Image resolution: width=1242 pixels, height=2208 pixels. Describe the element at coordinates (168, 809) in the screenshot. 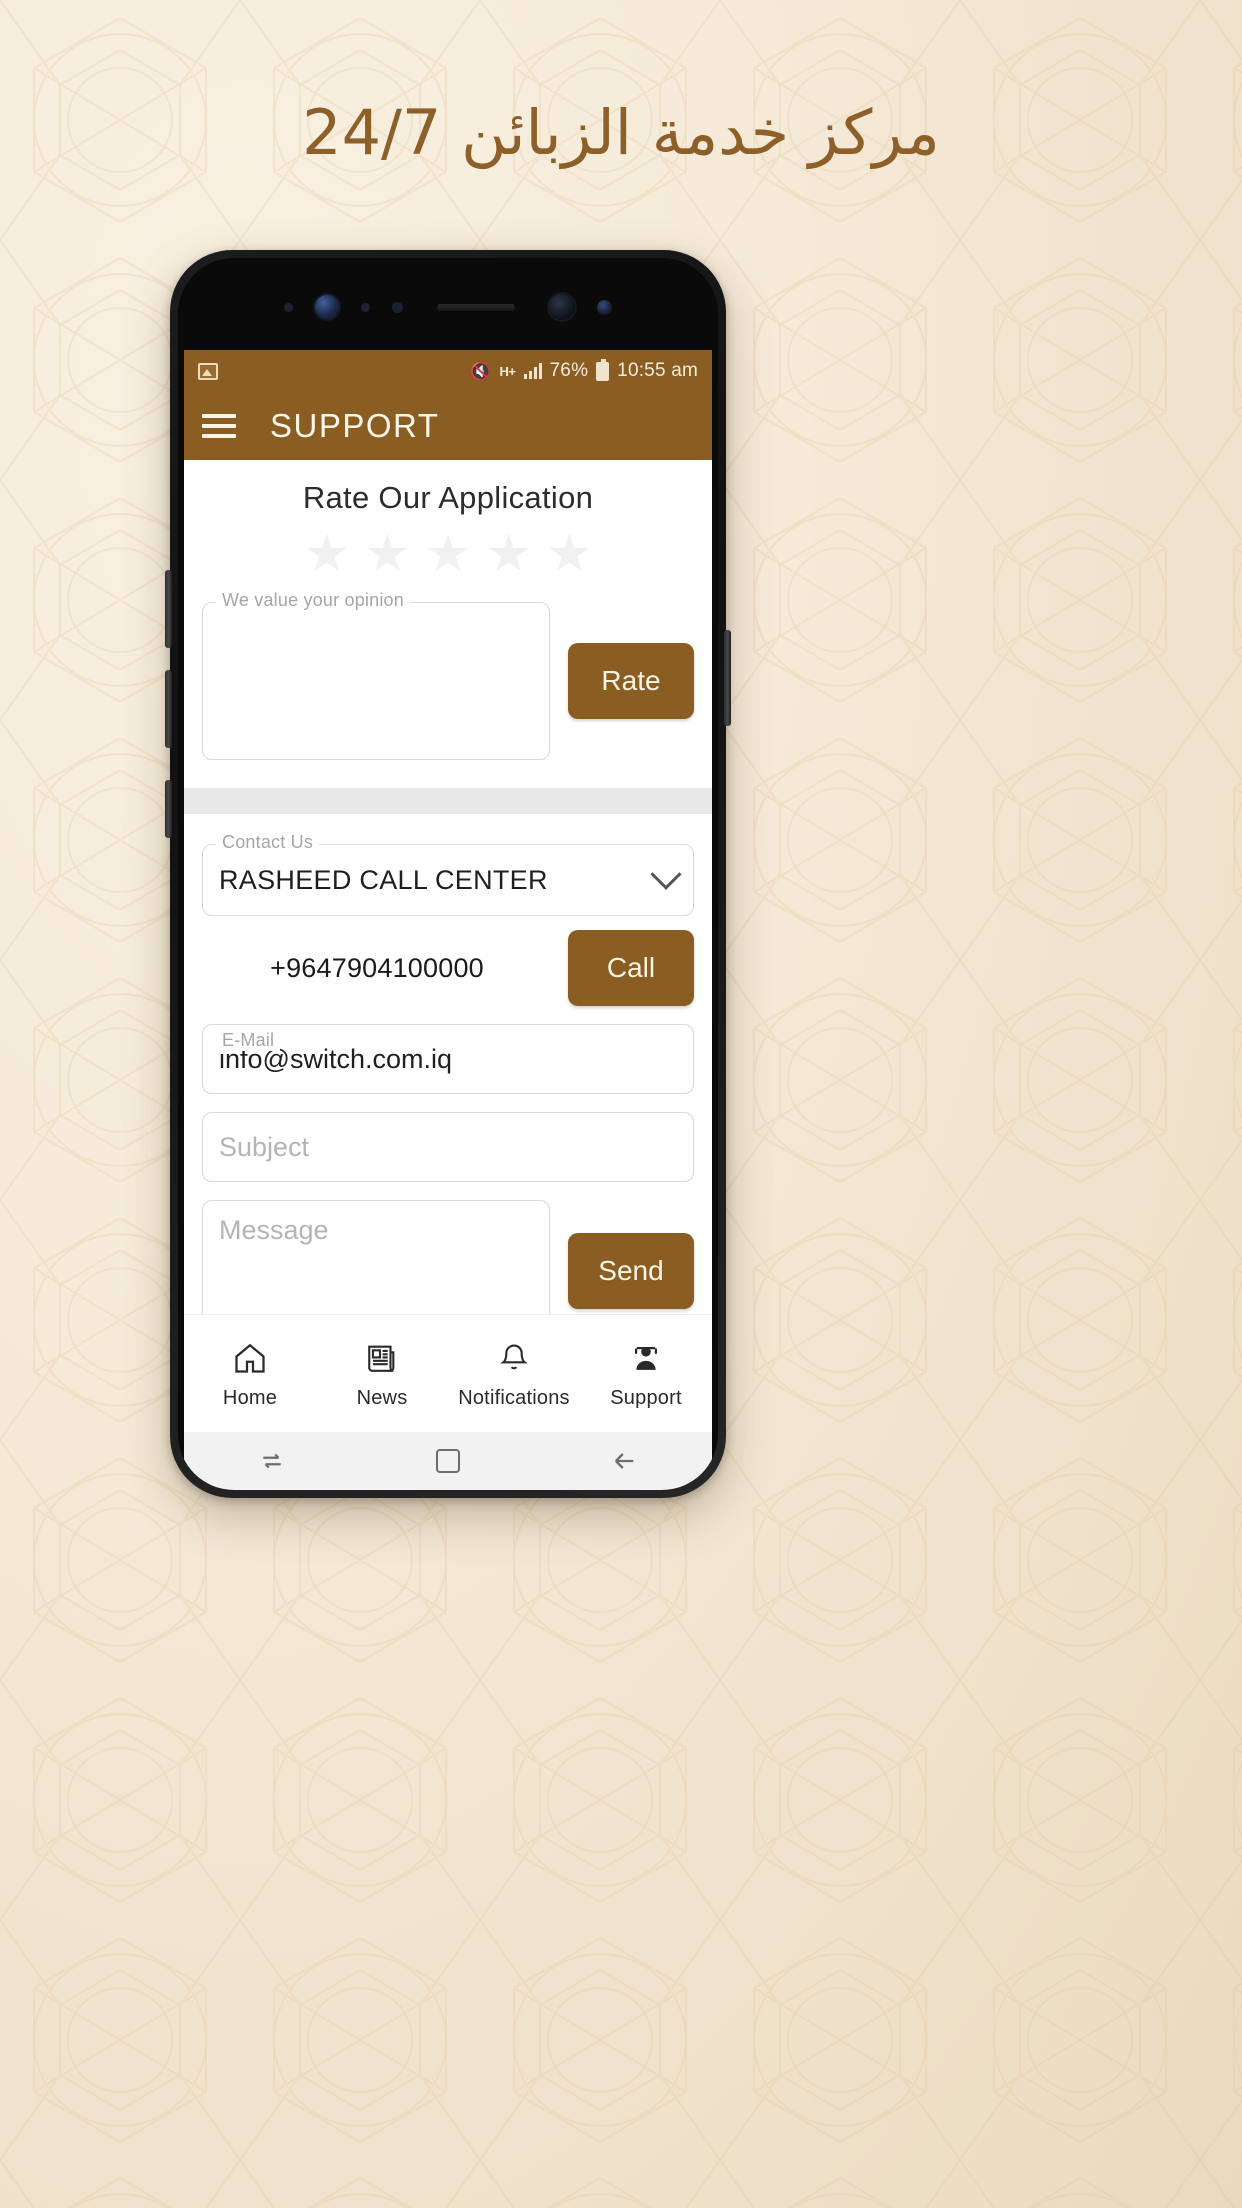

I see `assistant-button` at that location.